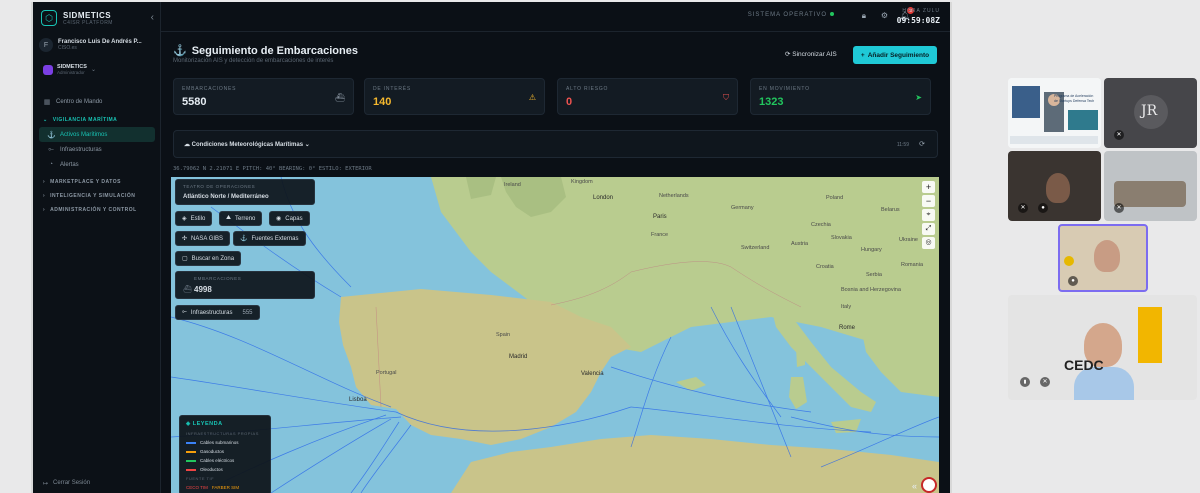  I want to click on logout-icon: ↦, so click(46, 484).